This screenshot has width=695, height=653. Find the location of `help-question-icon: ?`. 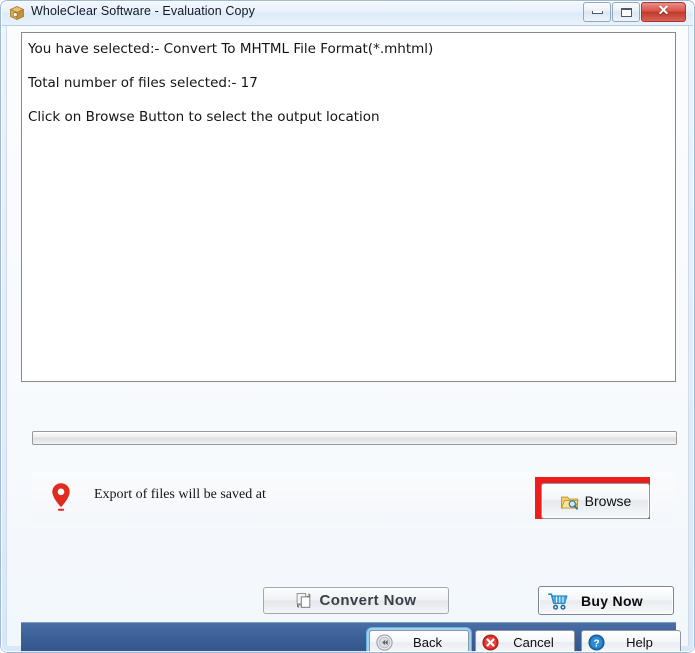

help-question-icon: ? is located at coordinates (596, 642).